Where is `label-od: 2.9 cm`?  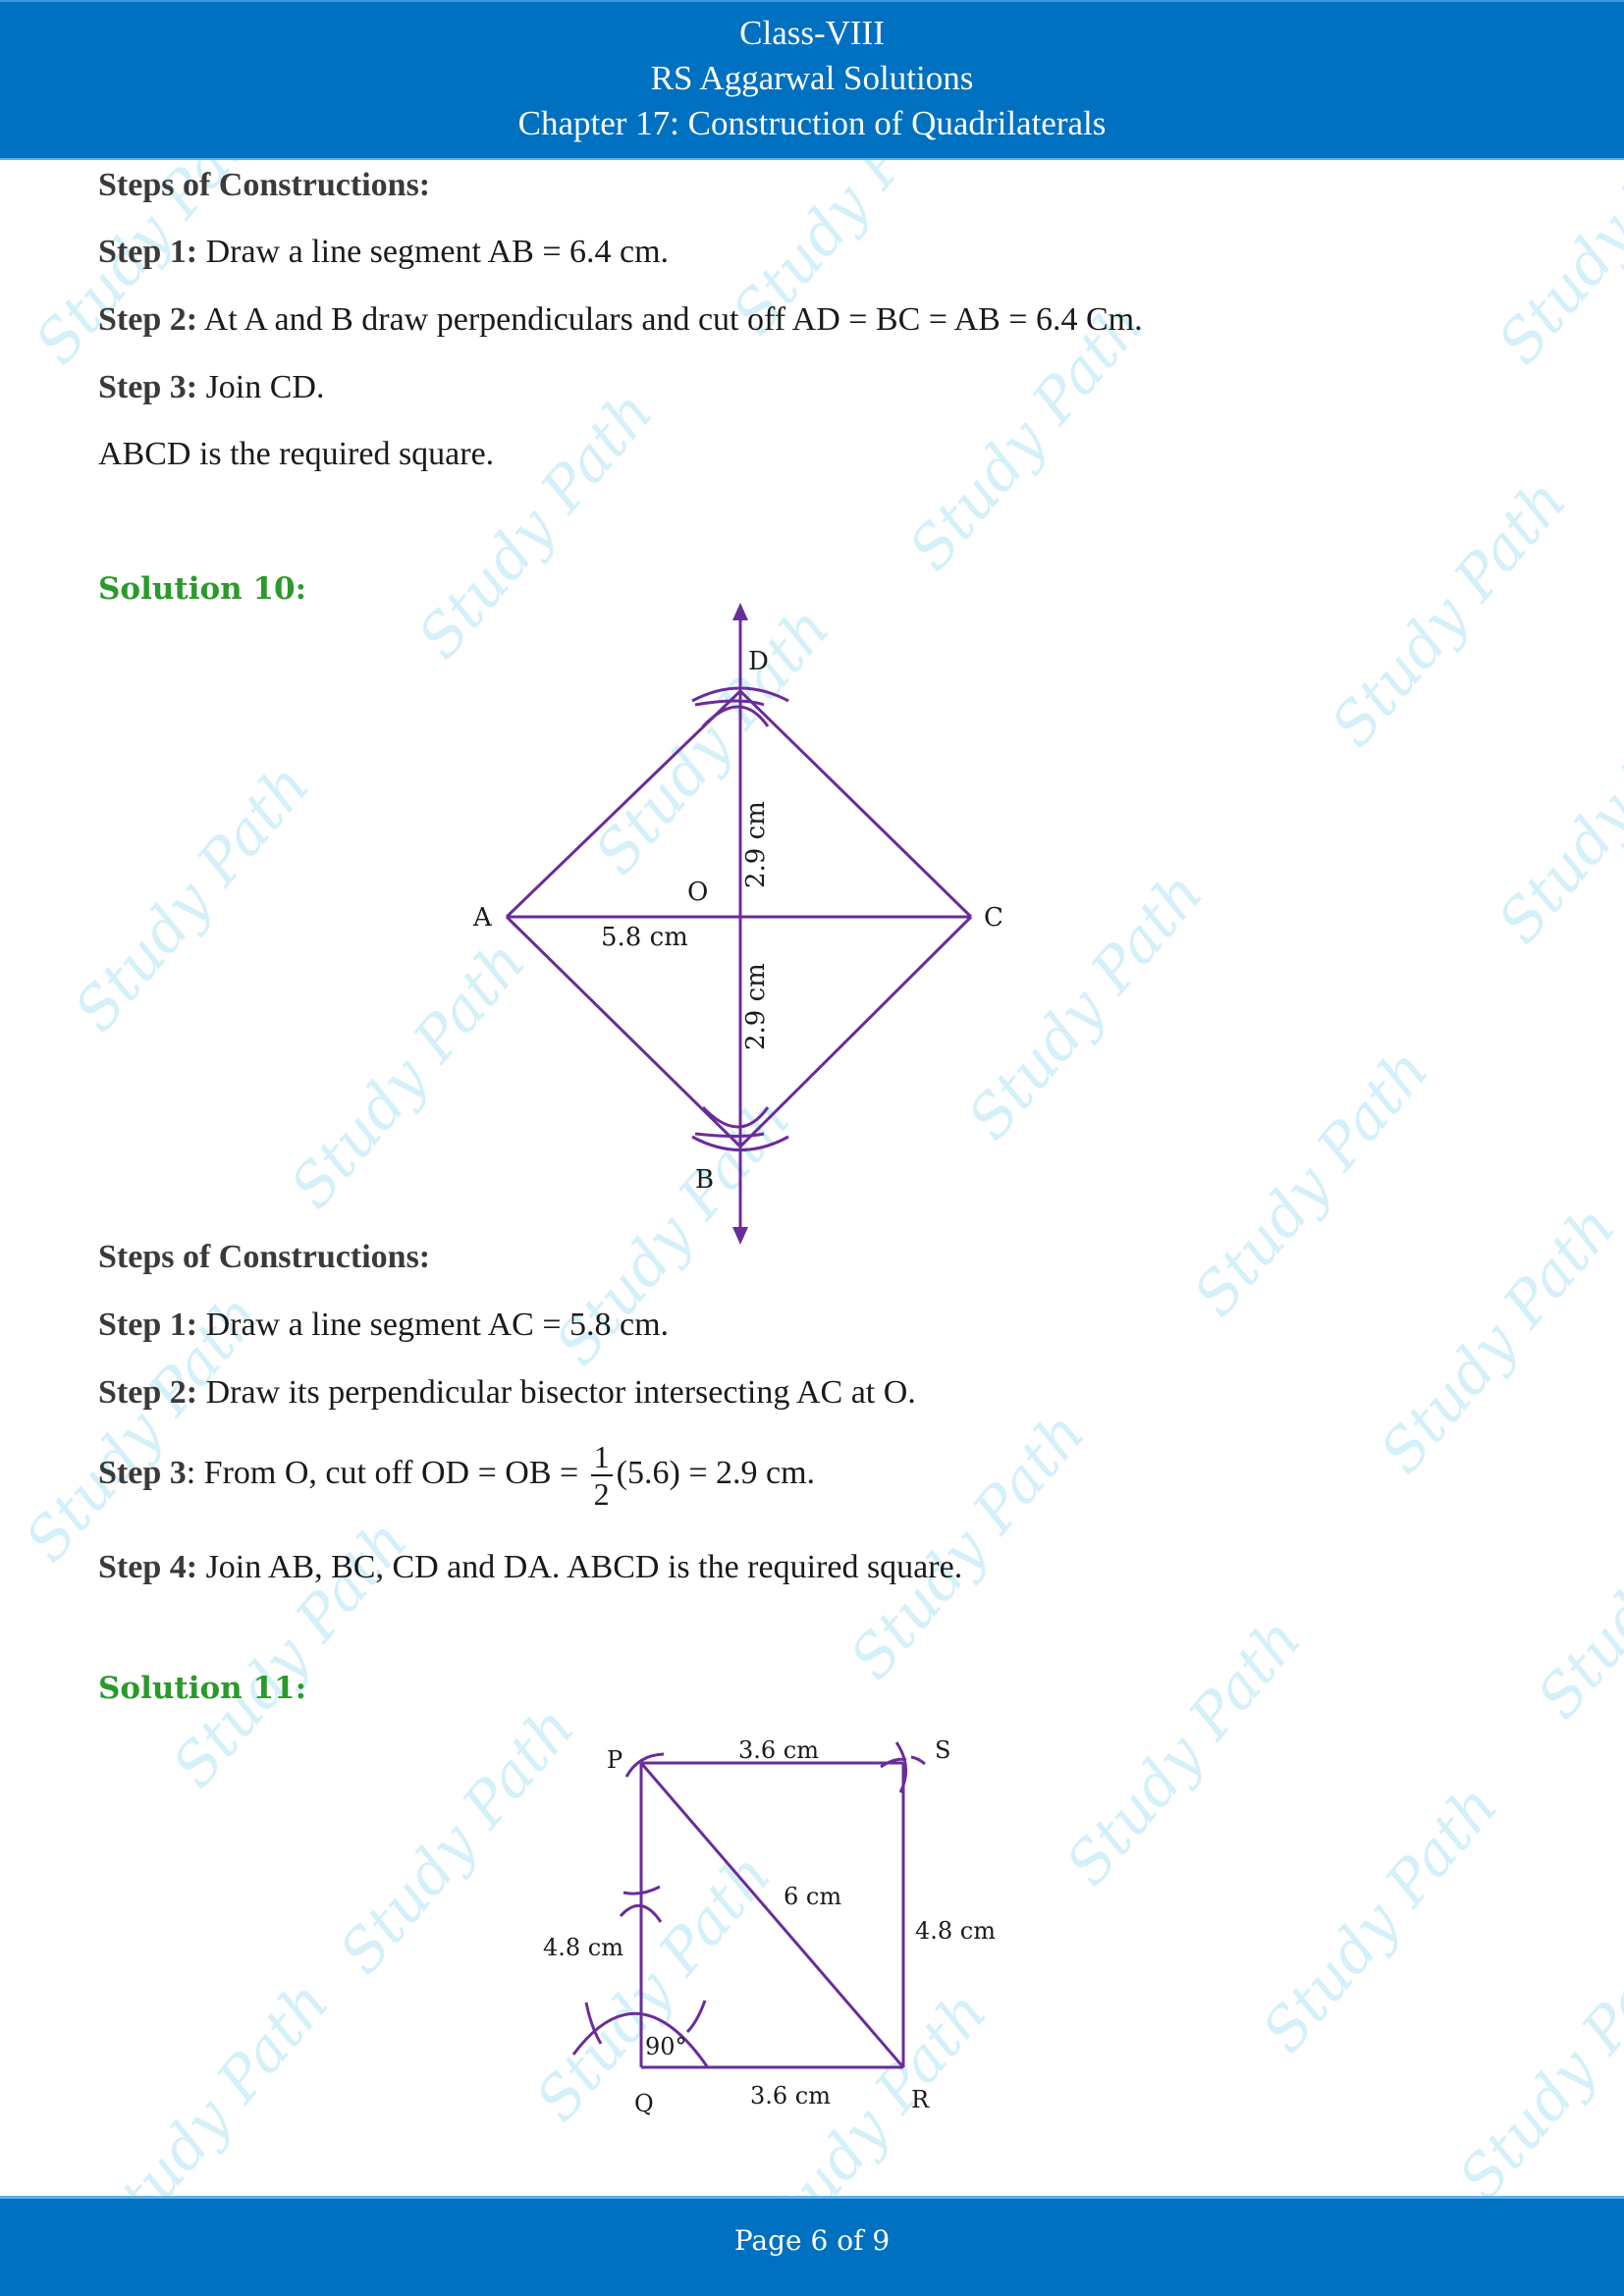 label-od: 2.9 cm is located at coordinates (756, 845).